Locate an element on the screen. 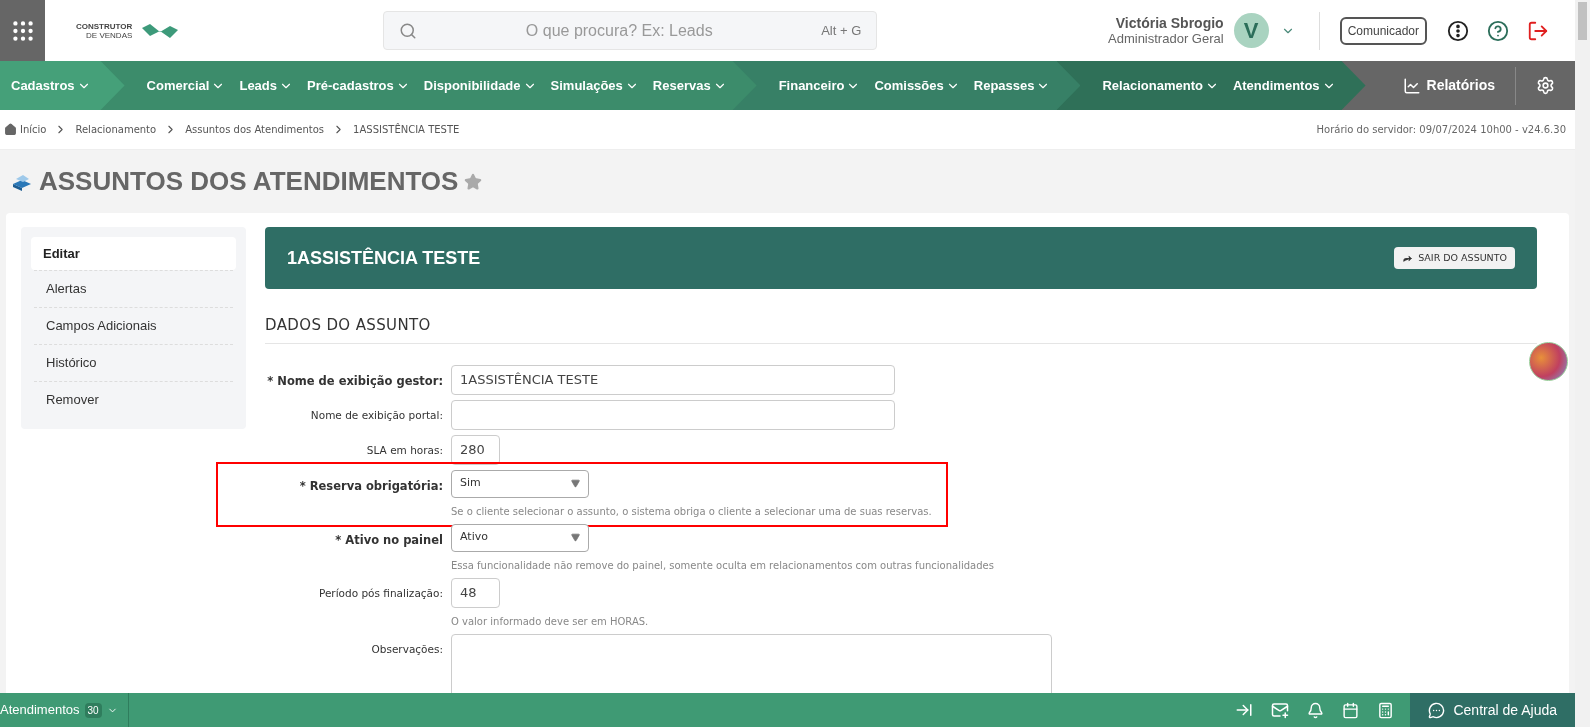  calculator-icon is located at coordinates (1386, 710).